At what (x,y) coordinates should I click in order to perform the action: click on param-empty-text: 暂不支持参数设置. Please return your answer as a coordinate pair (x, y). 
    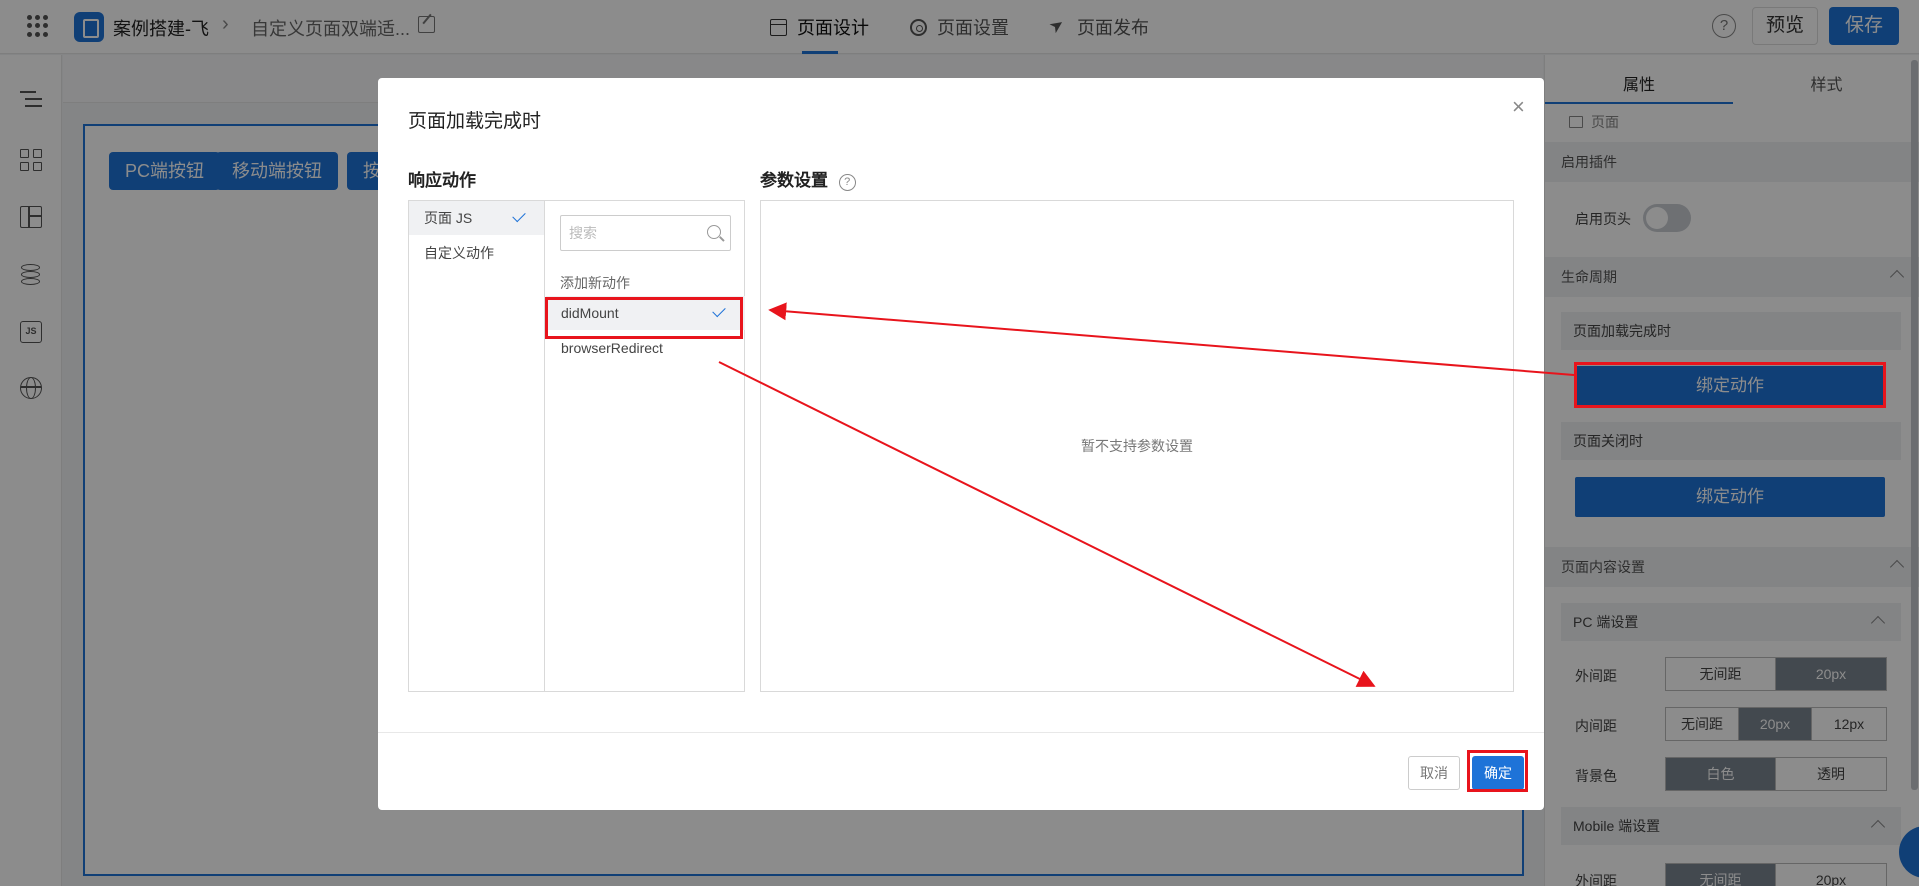
    Looking at the image, I should click on (1137, 446).